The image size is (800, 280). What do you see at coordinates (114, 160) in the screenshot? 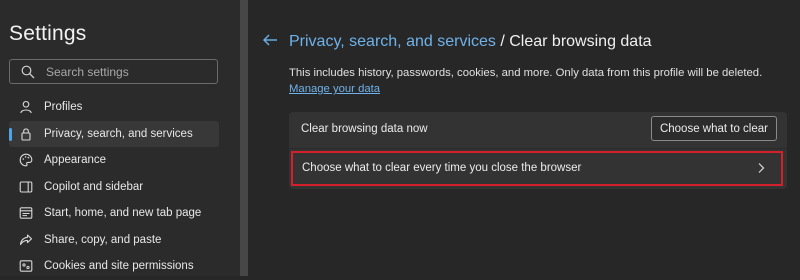
I see `sidebar-item-appearance: Appearance` at bounding box center [114, 160].